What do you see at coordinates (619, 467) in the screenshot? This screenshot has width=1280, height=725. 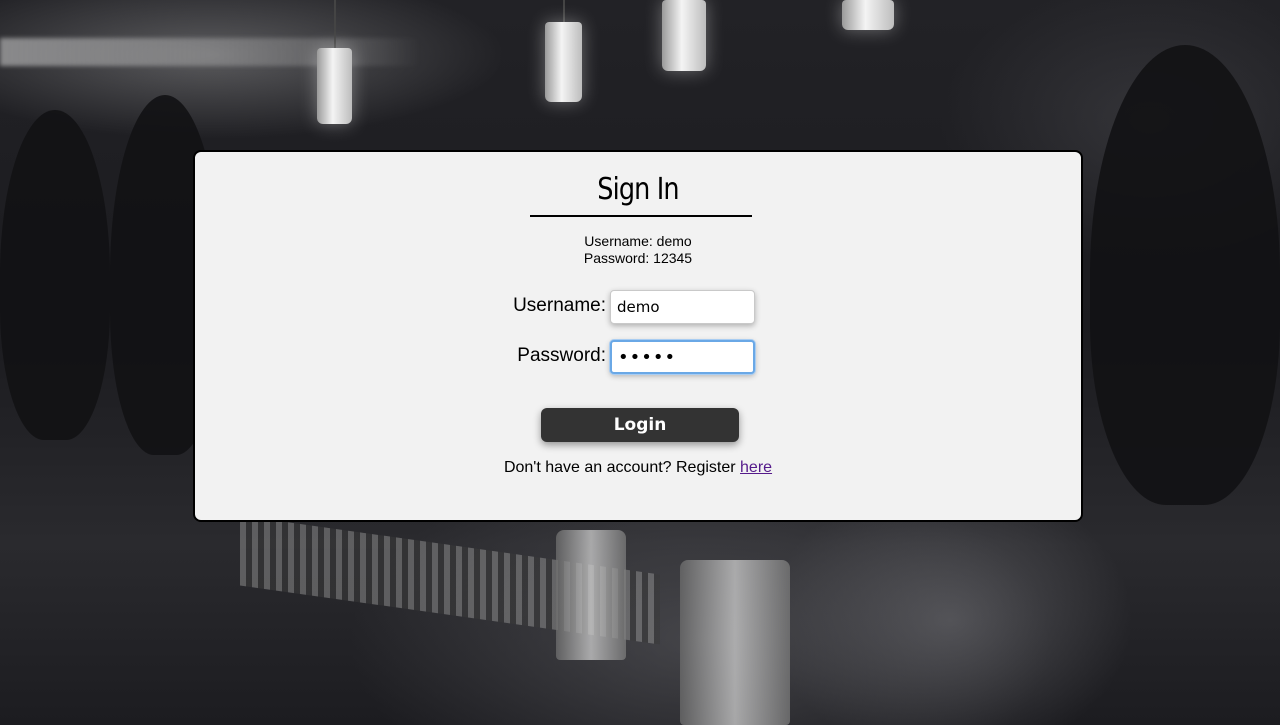 I see `register-prompt-text: Don't have an account? Register` at bounding box center [619, 467].